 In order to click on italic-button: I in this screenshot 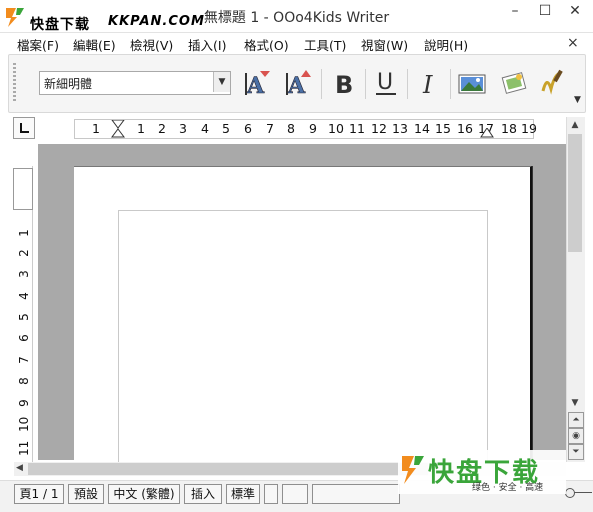, I will do `click(429, 84)`.